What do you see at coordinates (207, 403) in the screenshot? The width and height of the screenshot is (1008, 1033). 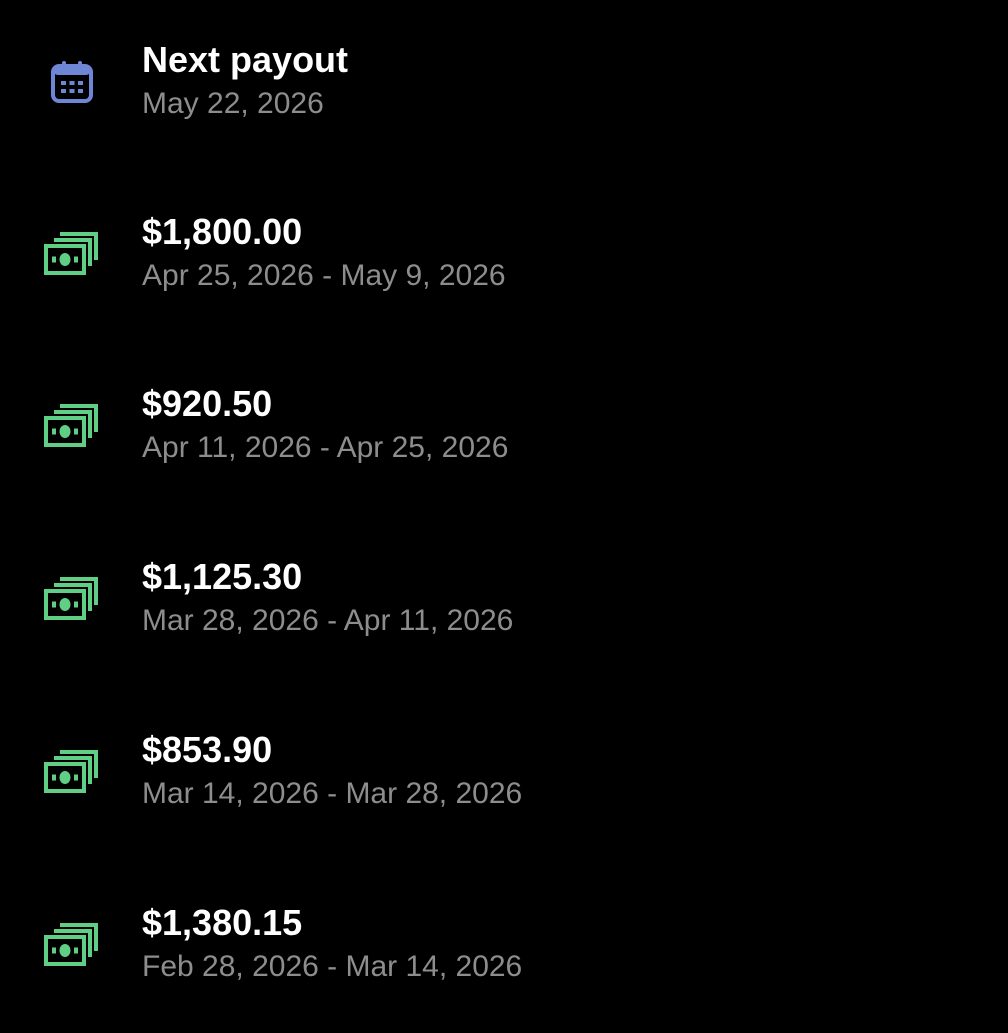 I see `payout-amount: $920.50` at bounding box center [207, 403].